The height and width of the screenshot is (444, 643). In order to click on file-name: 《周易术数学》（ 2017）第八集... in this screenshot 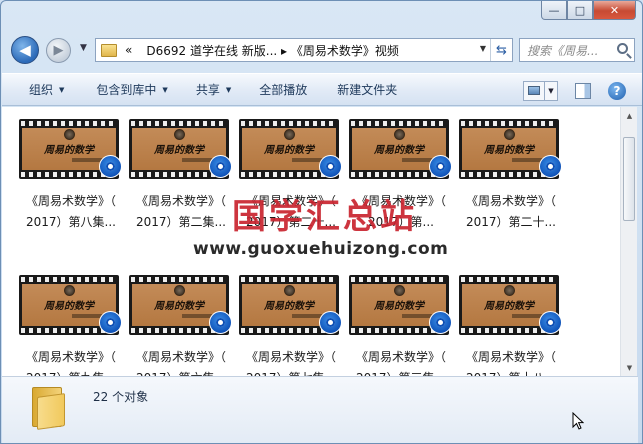, I will do `click(71, 212)`.